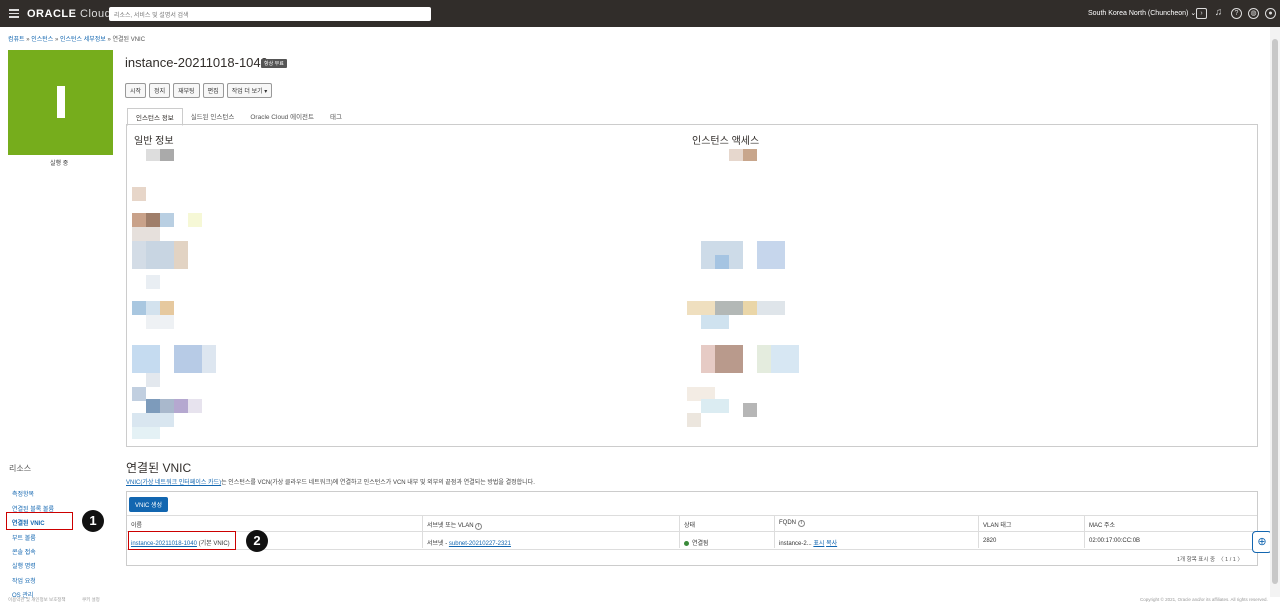  I want to click on resource-boot-volume: 부트 볼륨, so click(24, 537).